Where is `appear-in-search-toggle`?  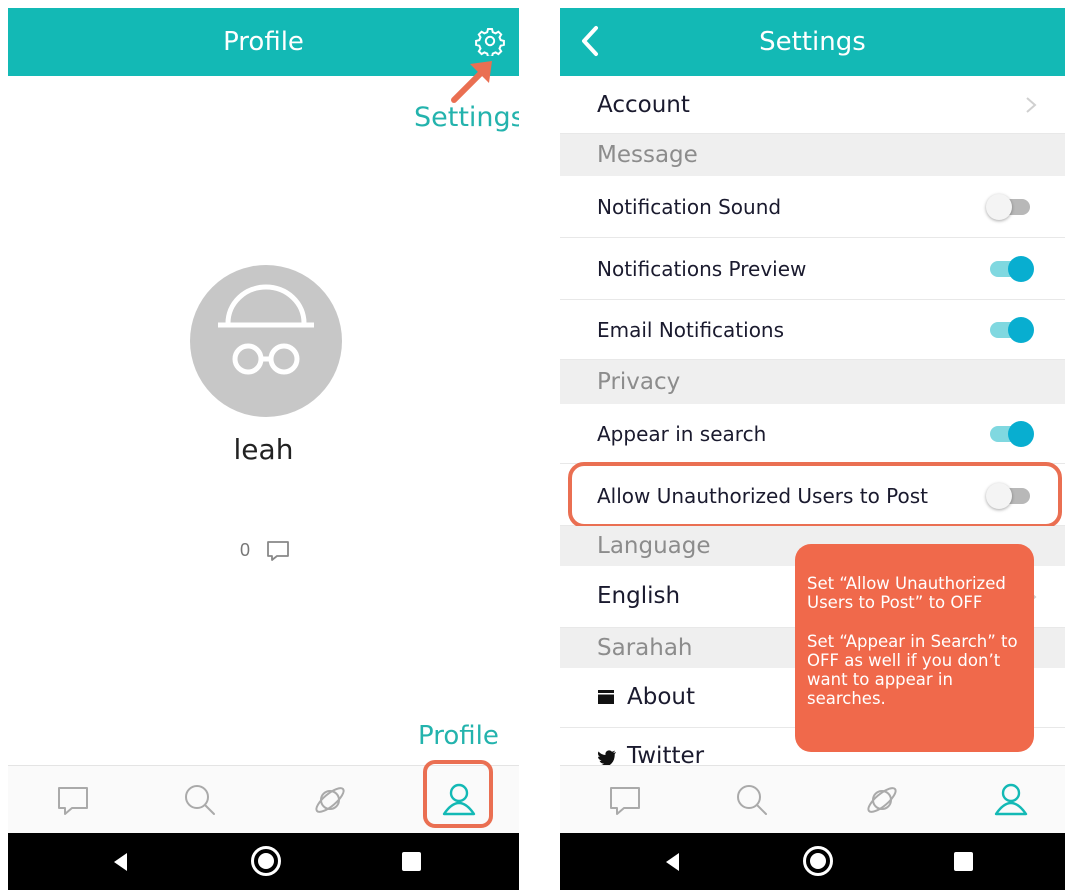 appear-in-search-toggle is located at coordinates (1012, 434).